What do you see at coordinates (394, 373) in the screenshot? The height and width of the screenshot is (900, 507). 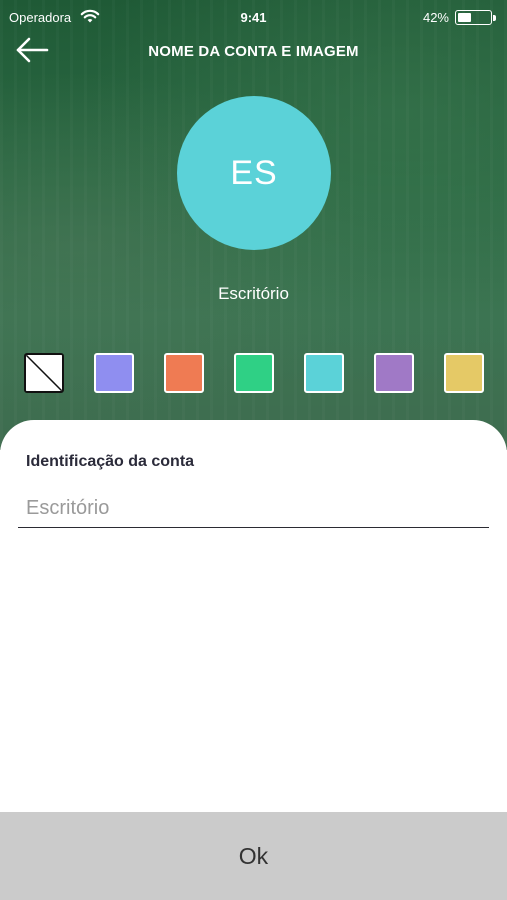 I see `color-swatch-purple` at bounding box center [394, 373].